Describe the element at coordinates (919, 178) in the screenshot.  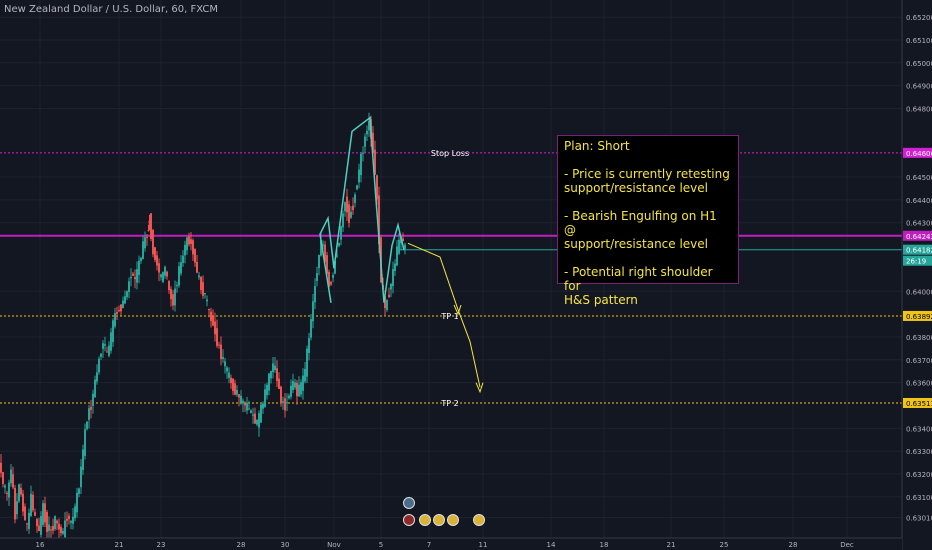
I see `price-tick-label: 0.64500` at that location.